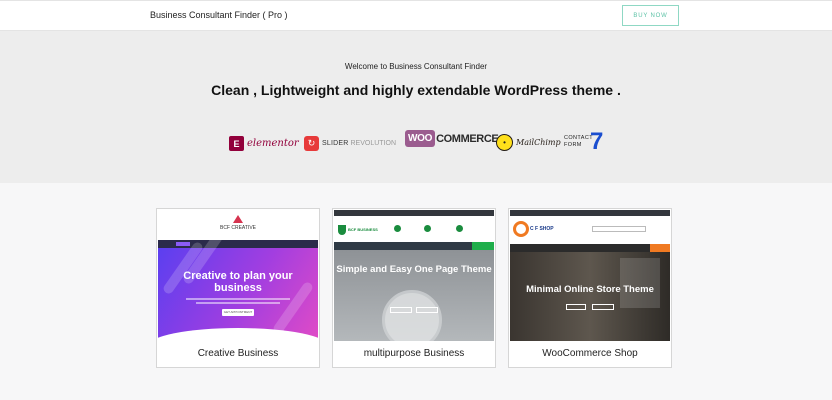  Describe the element at coordinates (335, 143) in the screenshot. I see `slider-wordmark: SLIDER` at that location.